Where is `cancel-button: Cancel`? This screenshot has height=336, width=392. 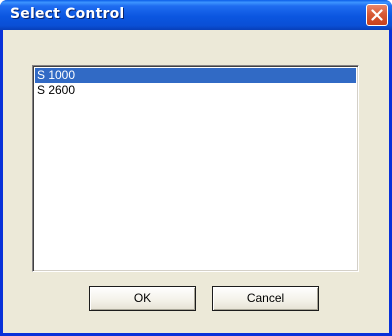 cancel-button: Cancel is located at coordinates (265, 298).